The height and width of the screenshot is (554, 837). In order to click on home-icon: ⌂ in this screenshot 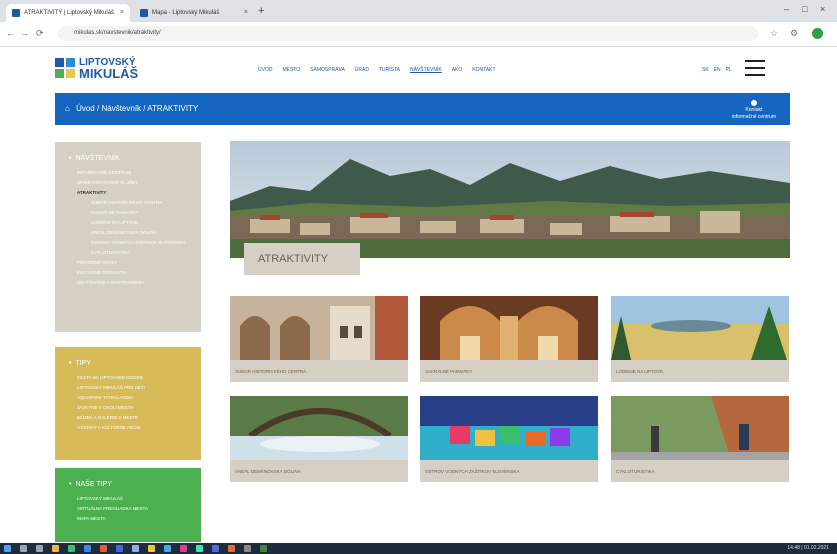, I will do `click(67, 108)`.